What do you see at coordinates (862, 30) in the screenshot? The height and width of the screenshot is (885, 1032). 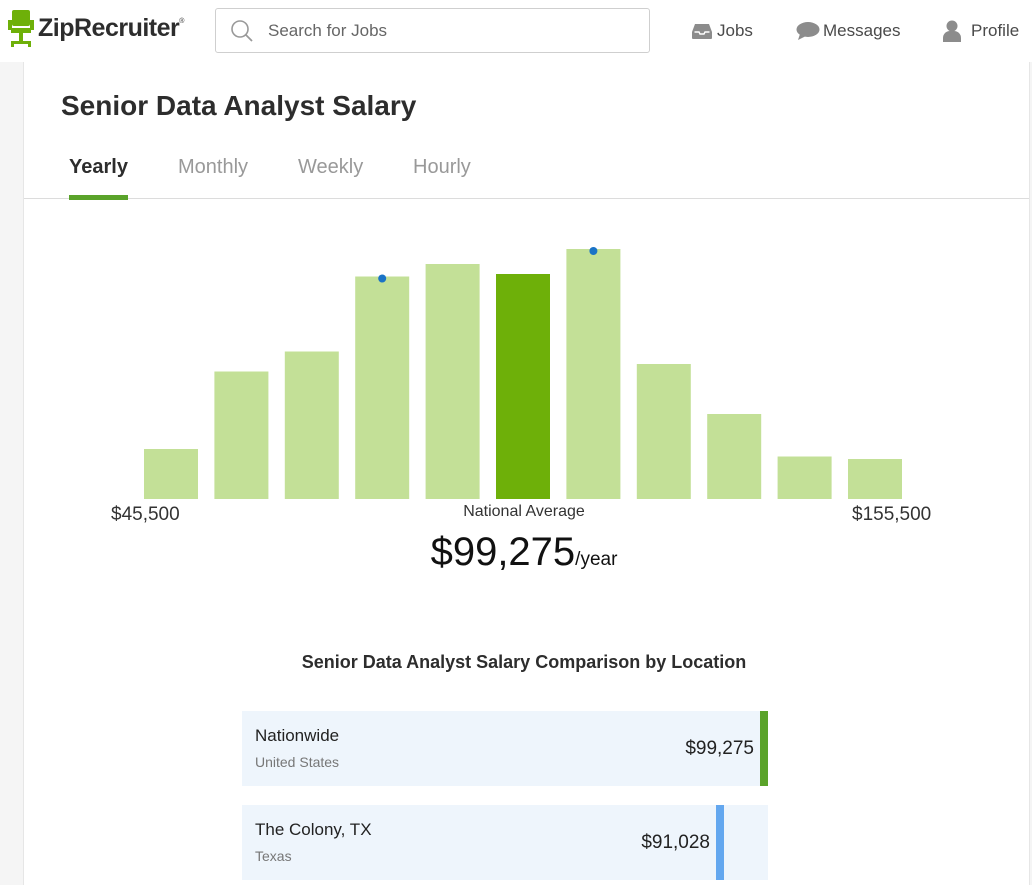 I see `nav-messages-label: Messages` at bounding box center [862, 30].